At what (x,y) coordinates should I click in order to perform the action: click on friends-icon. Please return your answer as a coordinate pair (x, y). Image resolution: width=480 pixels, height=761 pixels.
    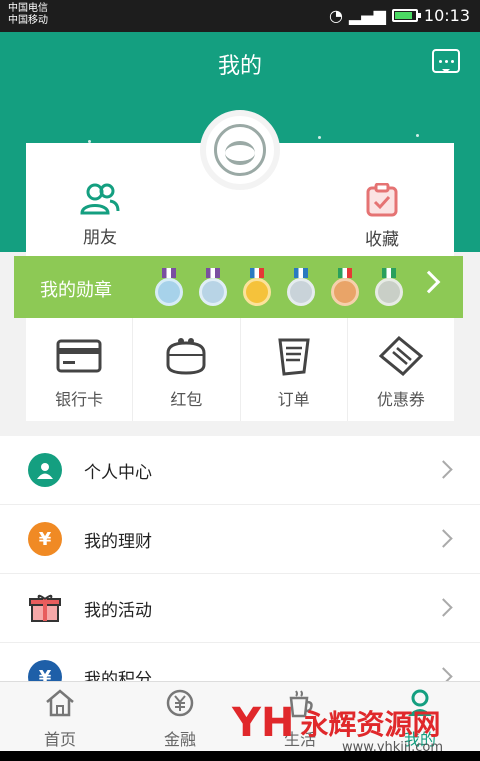
    Looking at the image, I should click on (100, 199).